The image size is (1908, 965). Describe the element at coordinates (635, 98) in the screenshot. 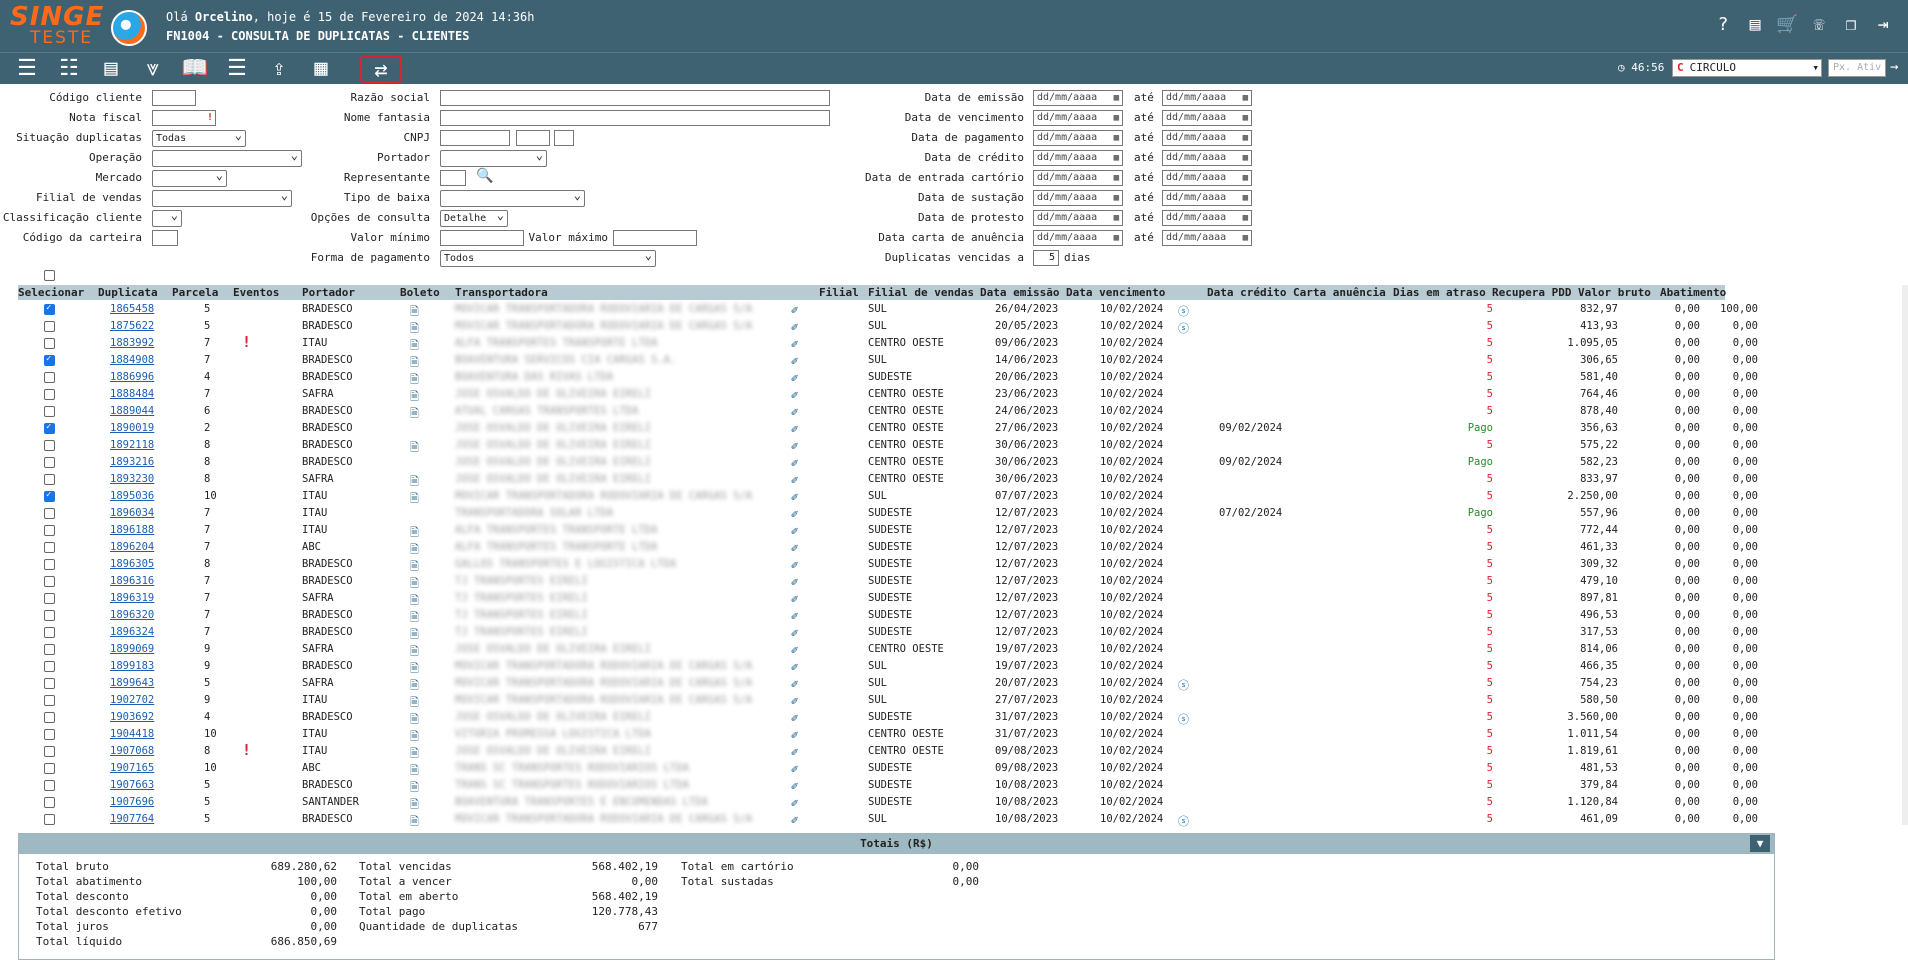

I see `razao-social-input` at that location.